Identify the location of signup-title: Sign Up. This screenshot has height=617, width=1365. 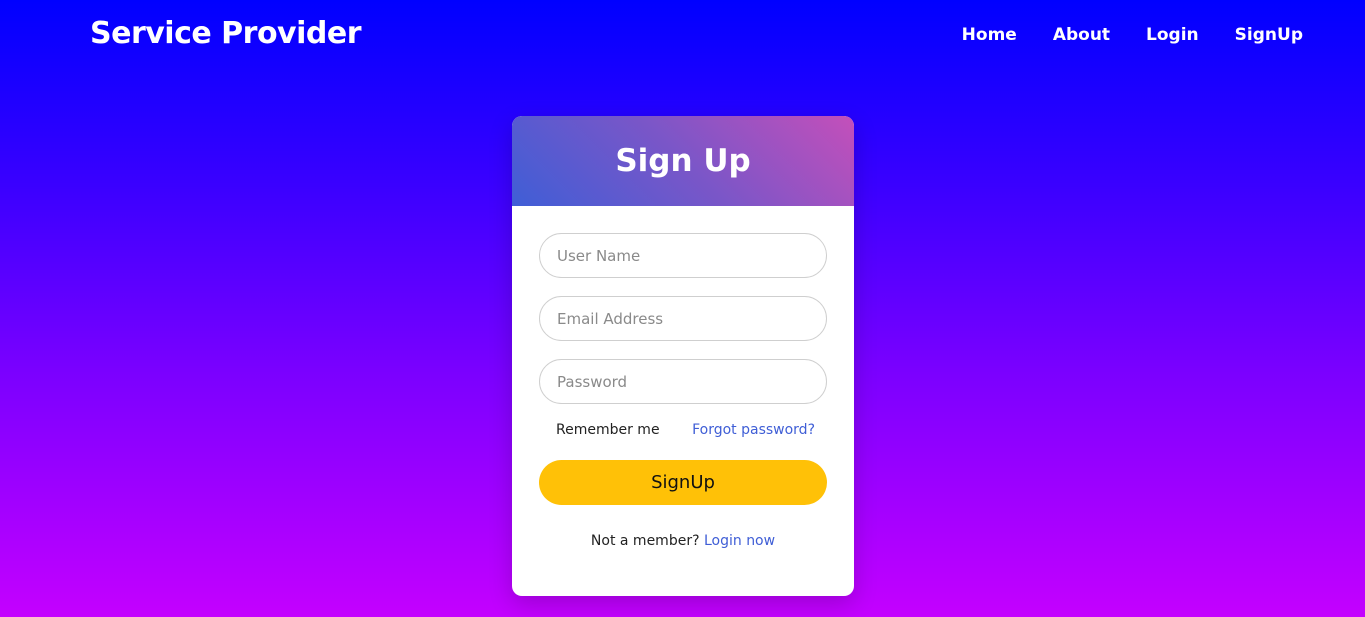
(683, 161).